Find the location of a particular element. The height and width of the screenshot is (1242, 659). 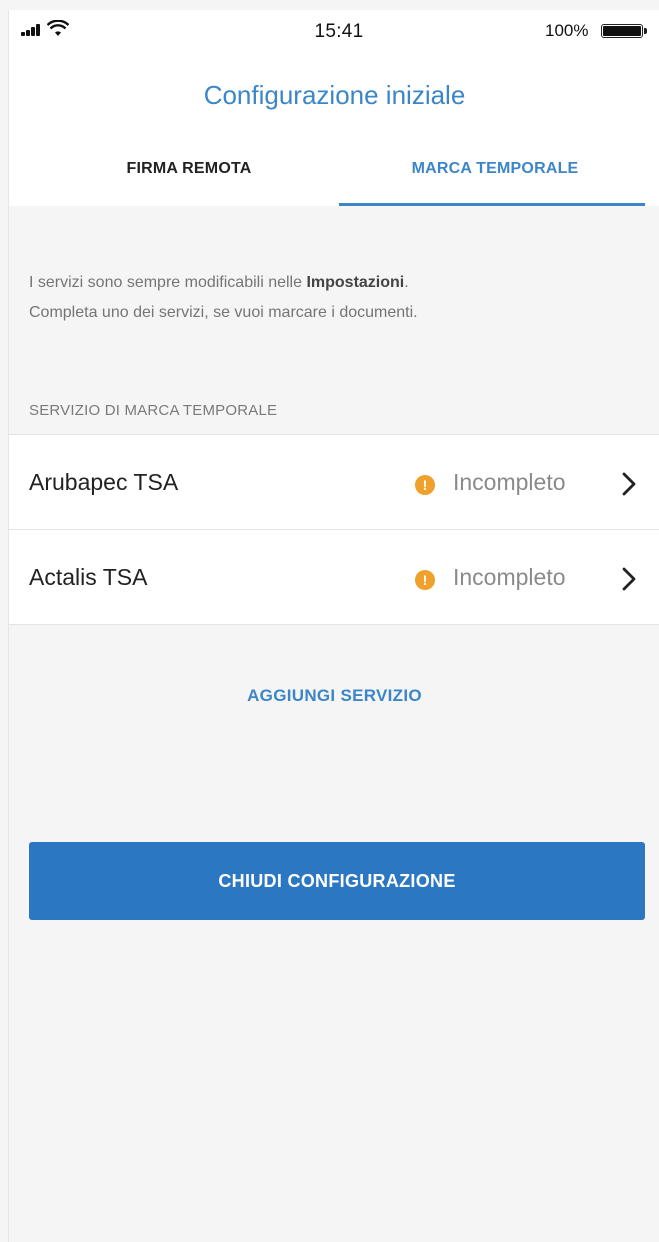

signal-icon is located at coordinates (32, 30).